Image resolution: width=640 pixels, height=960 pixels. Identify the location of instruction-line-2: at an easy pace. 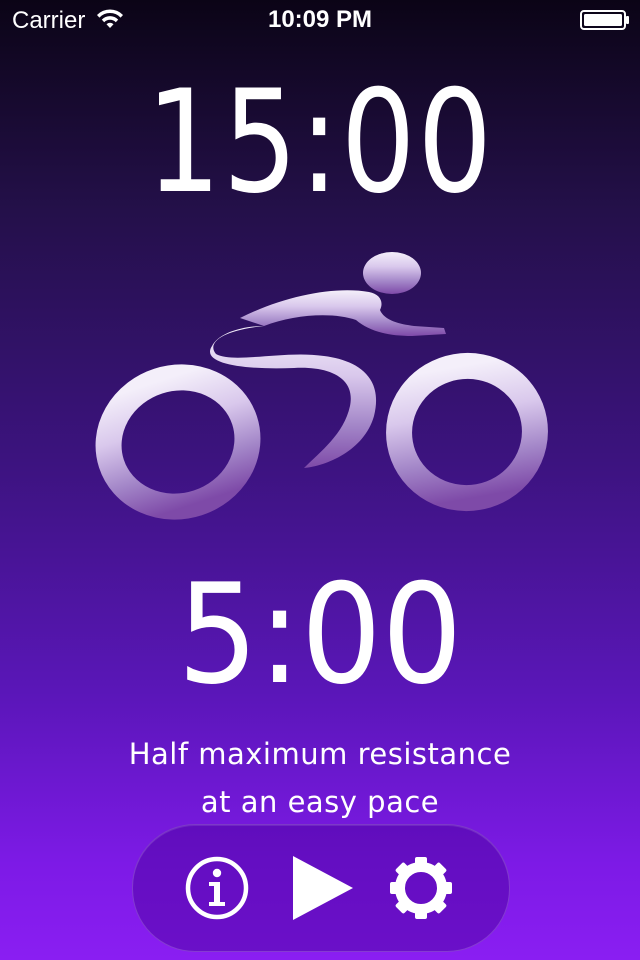
(320, 802).